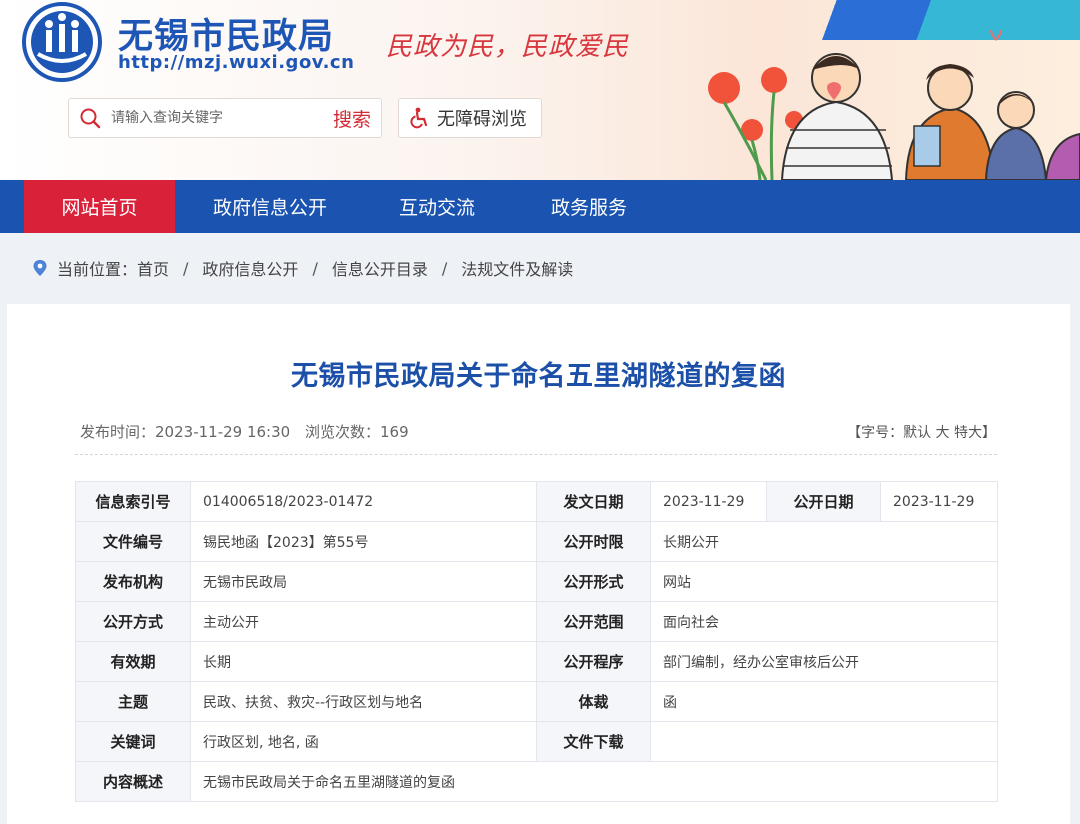  What do you see at coordinates (380, 268) in the screenshot?
I see `breadcrumb-info-catalog: 信息公开目录` at bounding box center [380, 268].